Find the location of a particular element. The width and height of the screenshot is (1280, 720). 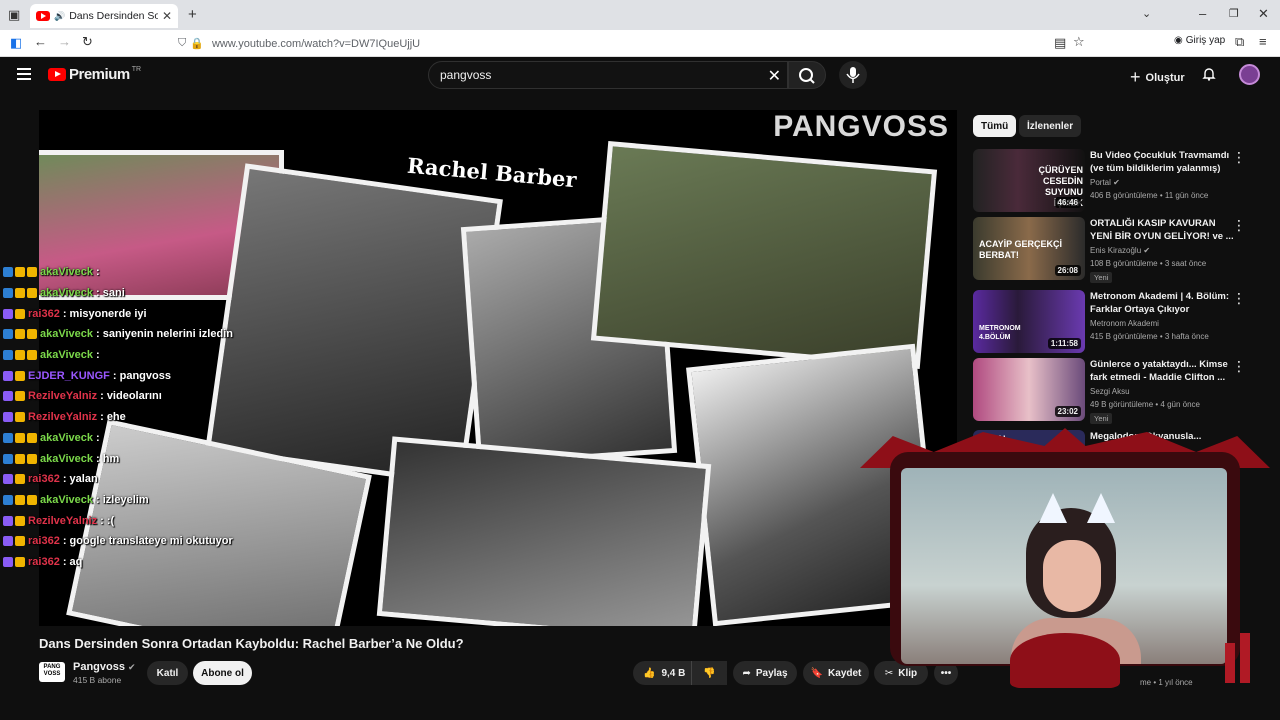

new-tab-icon: + is located at coordinates (192, 14).